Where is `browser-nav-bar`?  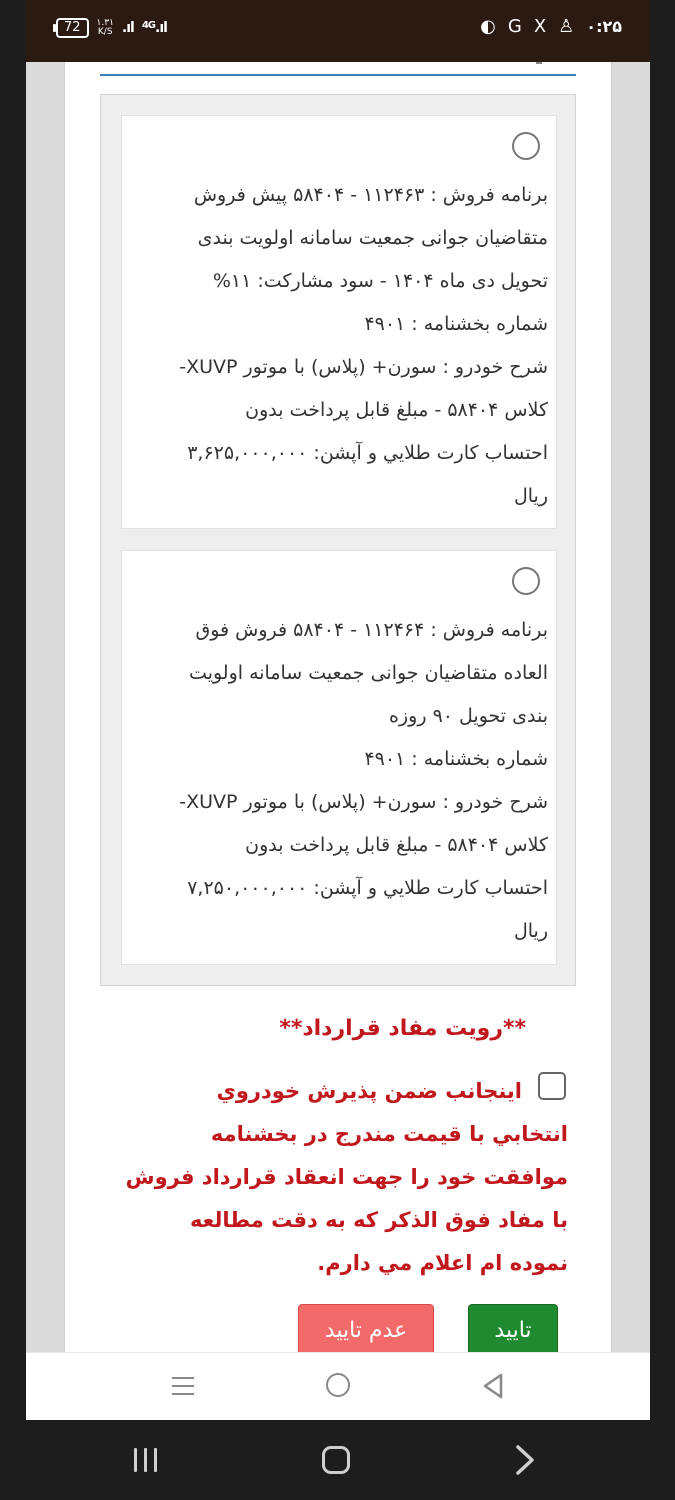
browser-nav-bar is located at coordinates (338, 1386).